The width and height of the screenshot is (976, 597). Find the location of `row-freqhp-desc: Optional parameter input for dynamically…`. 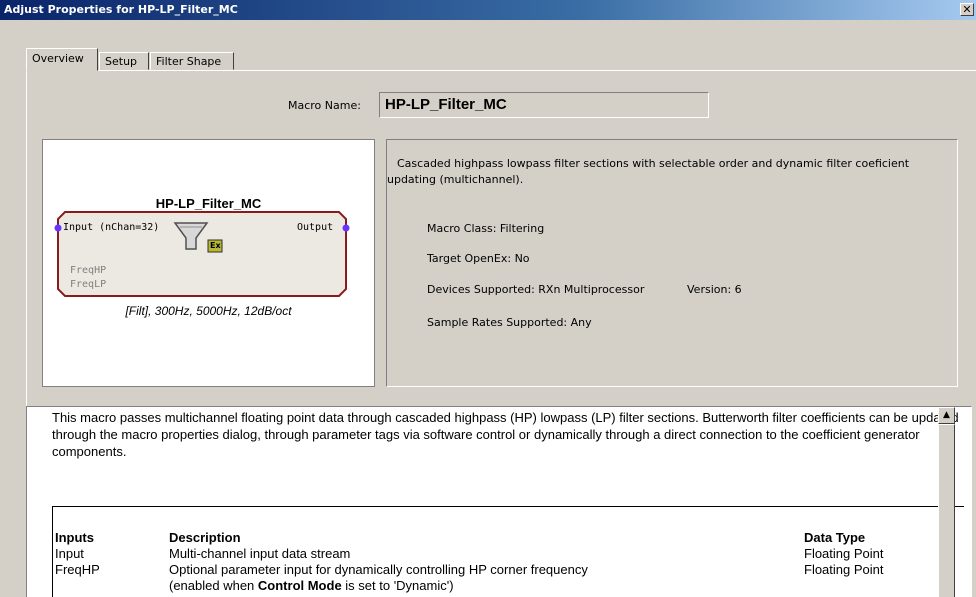

row-freqhp-desc: Optional parameter input for dynamically… is located at coordinates (378, 569).